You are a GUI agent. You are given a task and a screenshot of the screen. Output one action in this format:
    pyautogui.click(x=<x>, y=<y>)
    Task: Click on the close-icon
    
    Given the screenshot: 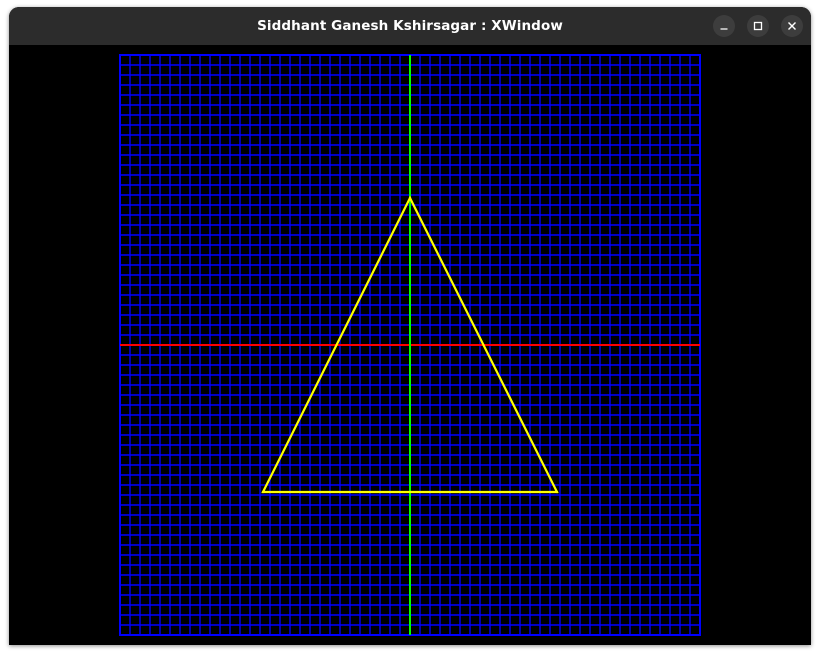 What is the action you would take?
    pyautogui.click(x=792, y=26)
    